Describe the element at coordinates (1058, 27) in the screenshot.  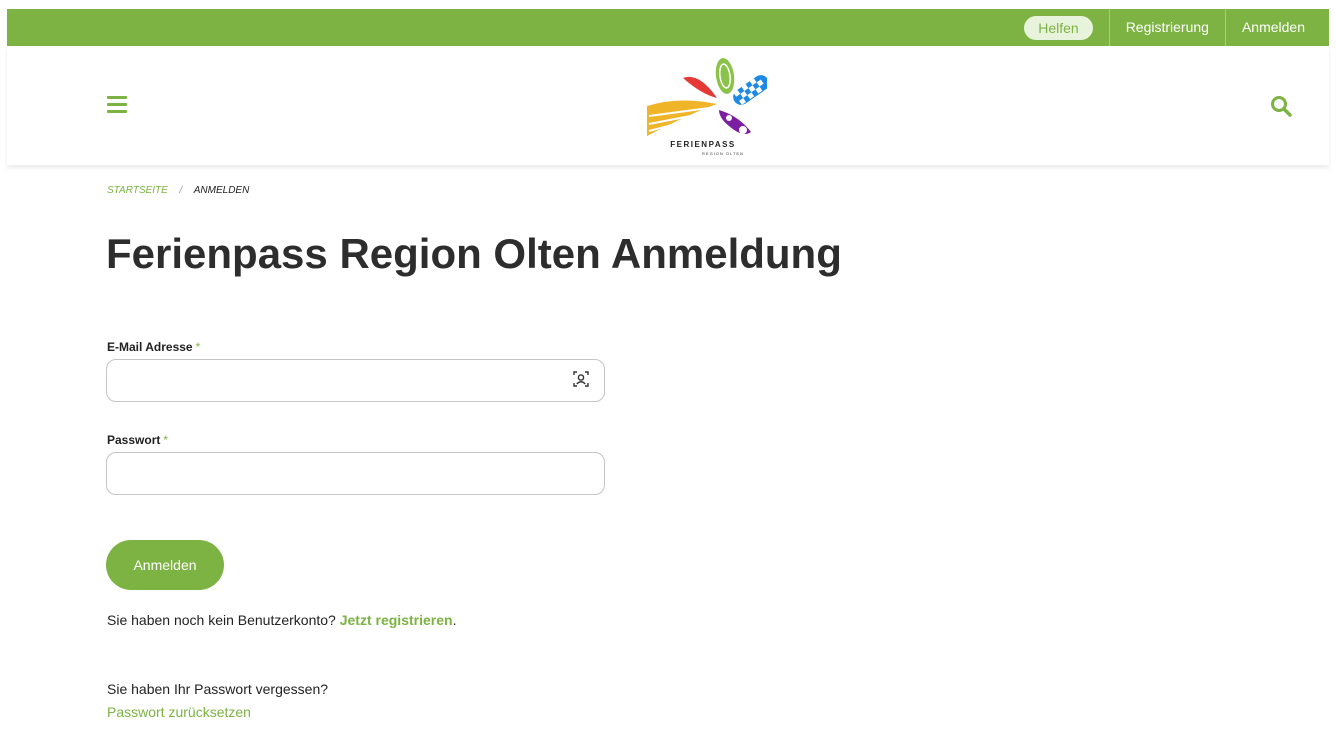
I see `help-button: Helfen` at that location.